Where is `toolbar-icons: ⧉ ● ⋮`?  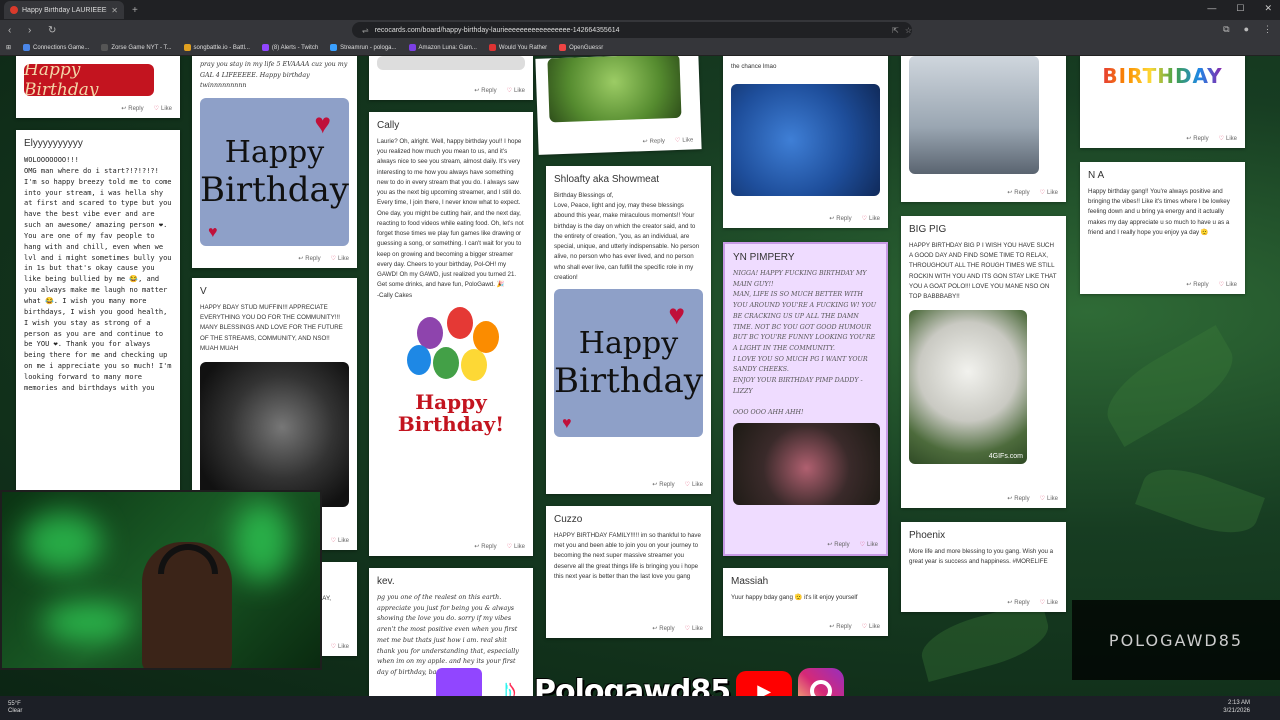
toolbar-icons: ⧉ ● ⋮ is located at coordinates (1247, 29).